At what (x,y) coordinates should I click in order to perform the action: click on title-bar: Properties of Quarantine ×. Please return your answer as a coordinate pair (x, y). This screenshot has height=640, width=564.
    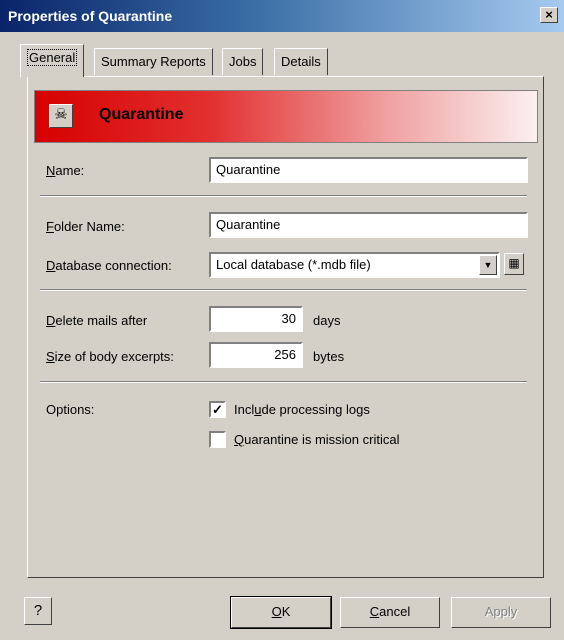
    Looking at the image, I should click on (282, 16).